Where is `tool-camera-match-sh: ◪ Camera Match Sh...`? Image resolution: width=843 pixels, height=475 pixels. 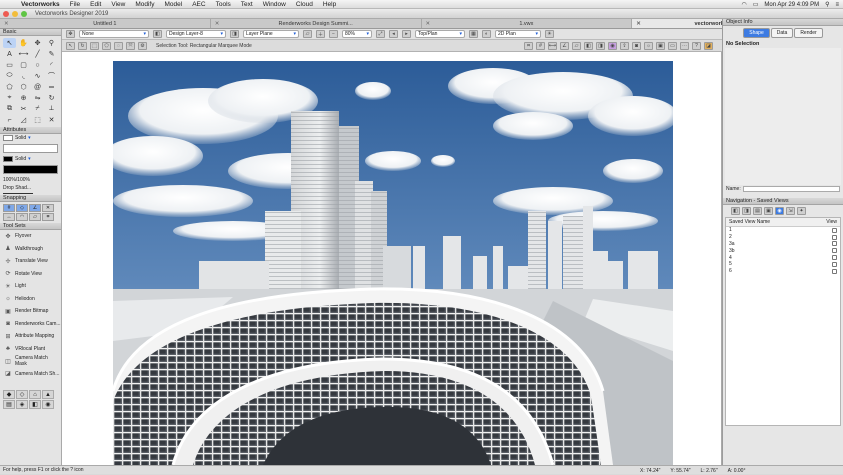 tool-camera-match-sh: ◪ Camera Match Sh... is located at coordinates (30, 374).